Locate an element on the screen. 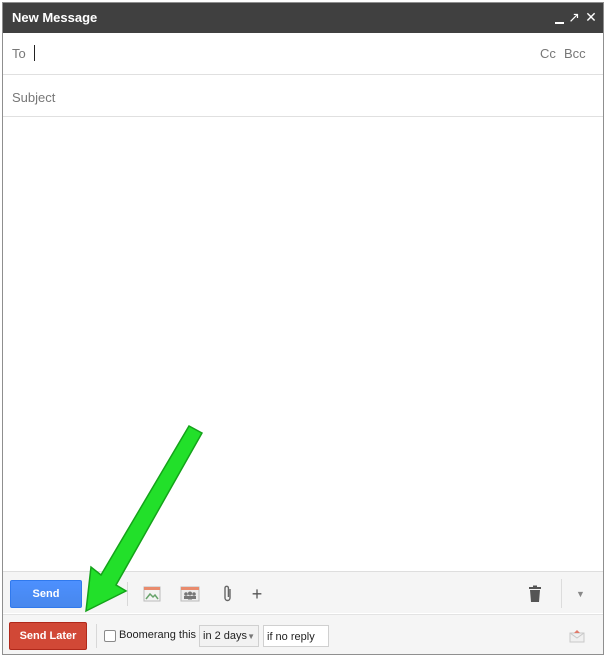  subject-input is located at coordinates (297, 97).